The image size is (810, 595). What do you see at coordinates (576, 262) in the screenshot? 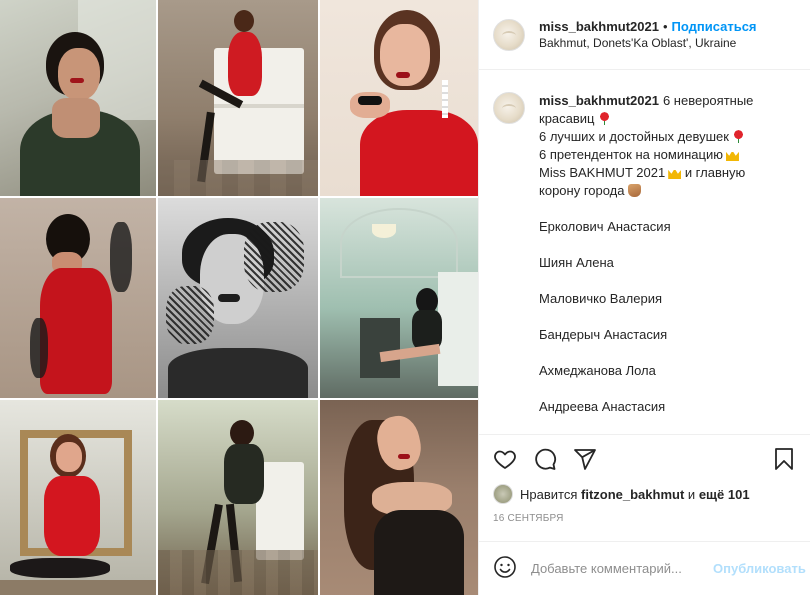
I see `contestant-name: Шиян Алена` at bounding box center [576, 262].